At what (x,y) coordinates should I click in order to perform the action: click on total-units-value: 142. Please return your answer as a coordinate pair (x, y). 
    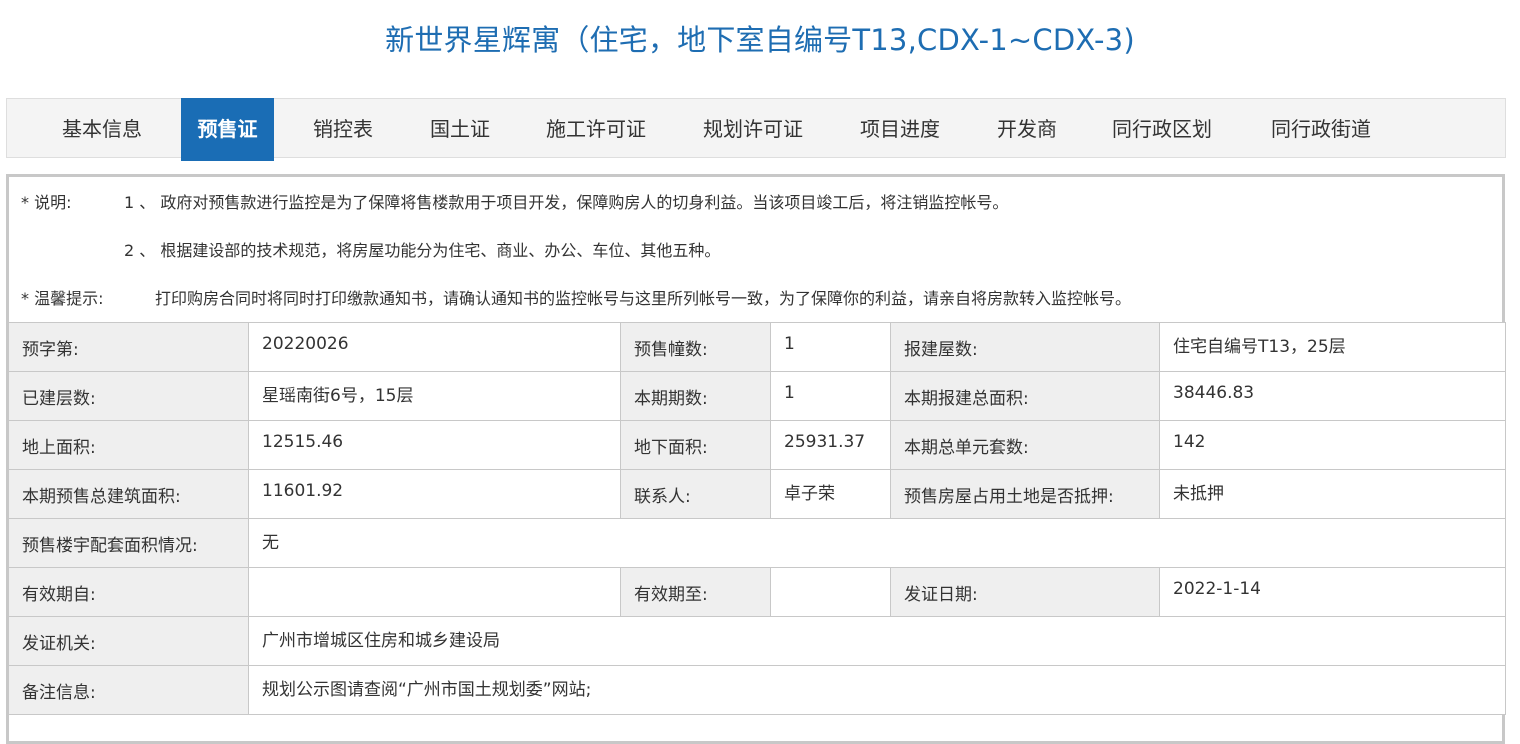
    Looking at the image, I should click on (1332, 445).